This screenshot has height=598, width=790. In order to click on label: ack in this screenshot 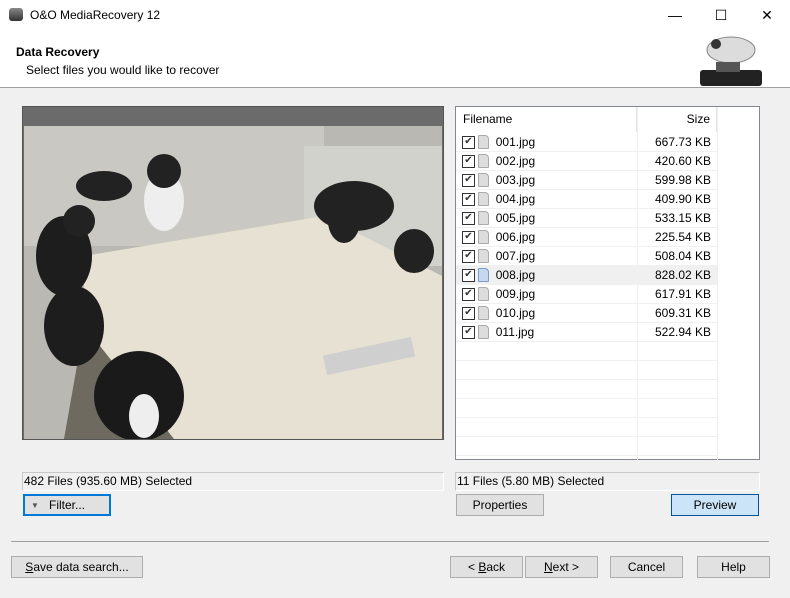, I will do `click(496, 567)`.